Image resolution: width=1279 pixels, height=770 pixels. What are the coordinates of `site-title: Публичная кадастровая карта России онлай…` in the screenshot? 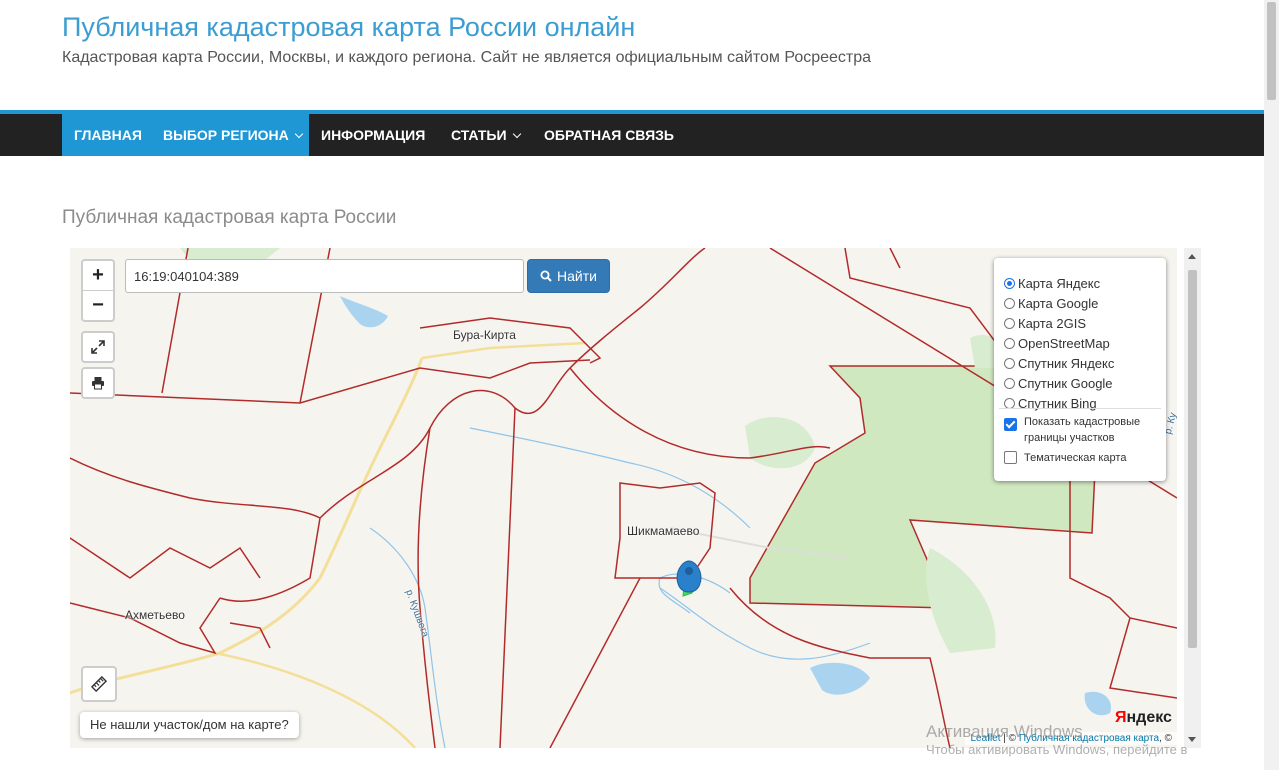 It's located at (348, 27).